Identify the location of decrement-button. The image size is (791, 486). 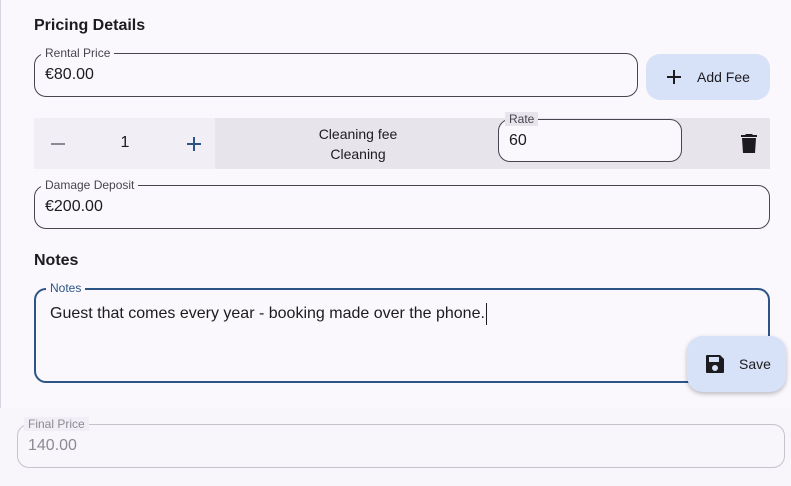
(58, 144).